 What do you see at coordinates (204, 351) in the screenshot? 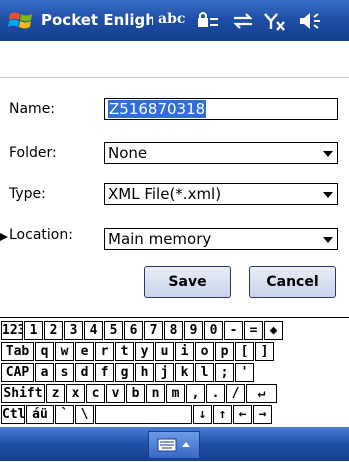
I see `key-o: o` at bounding box center [204, 351].